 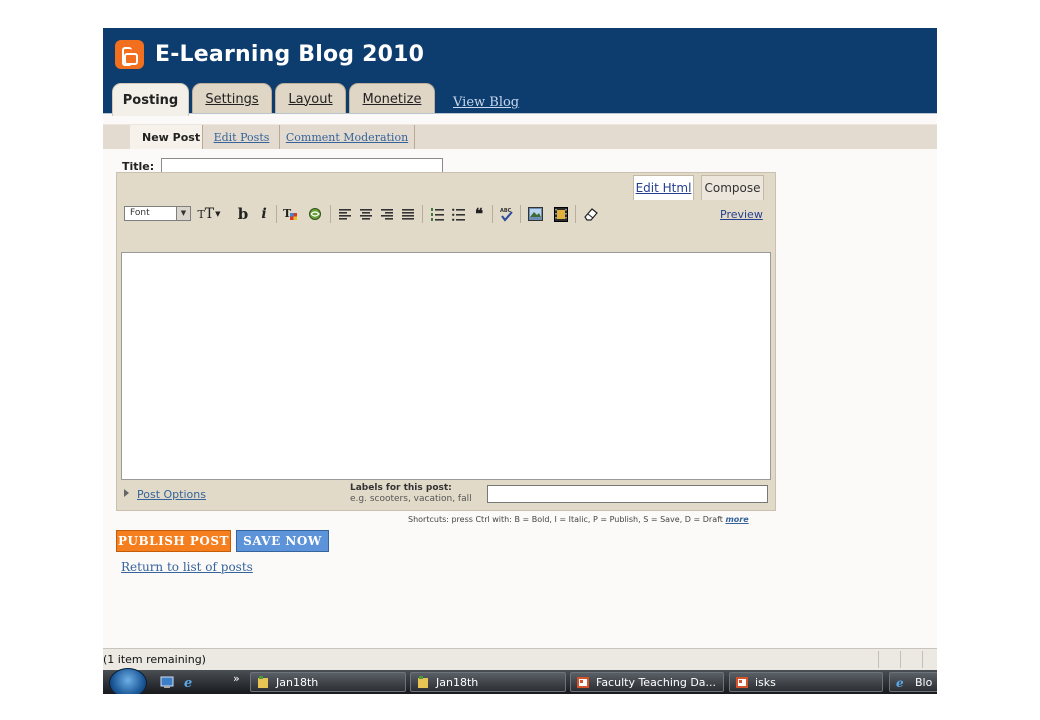 What do you see at coordinates (129, 54) in the screenshot?
I see `blogger-logo-icon` at bounding box center [129, 54].